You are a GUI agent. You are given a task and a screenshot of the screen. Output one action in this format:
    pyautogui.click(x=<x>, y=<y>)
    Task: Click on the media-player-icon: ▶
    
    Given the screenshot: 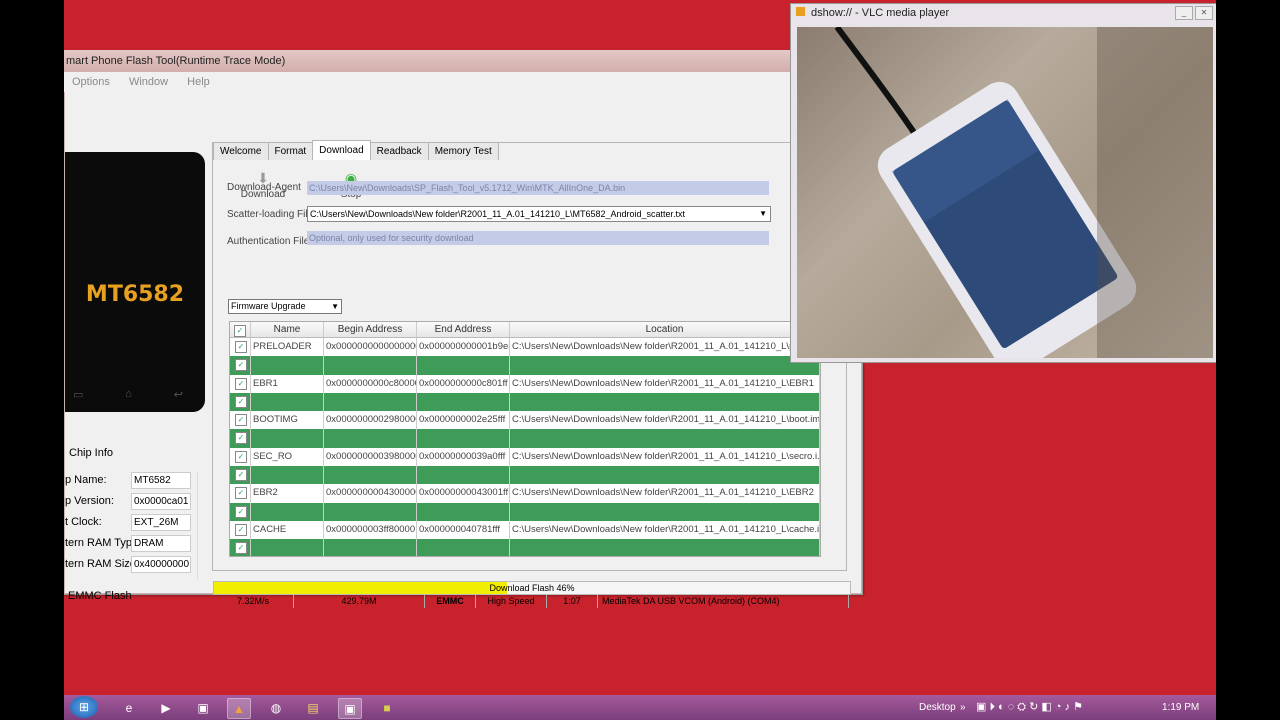 What is the action you would take?
    pyautogui.click(x=166, y=707)
    